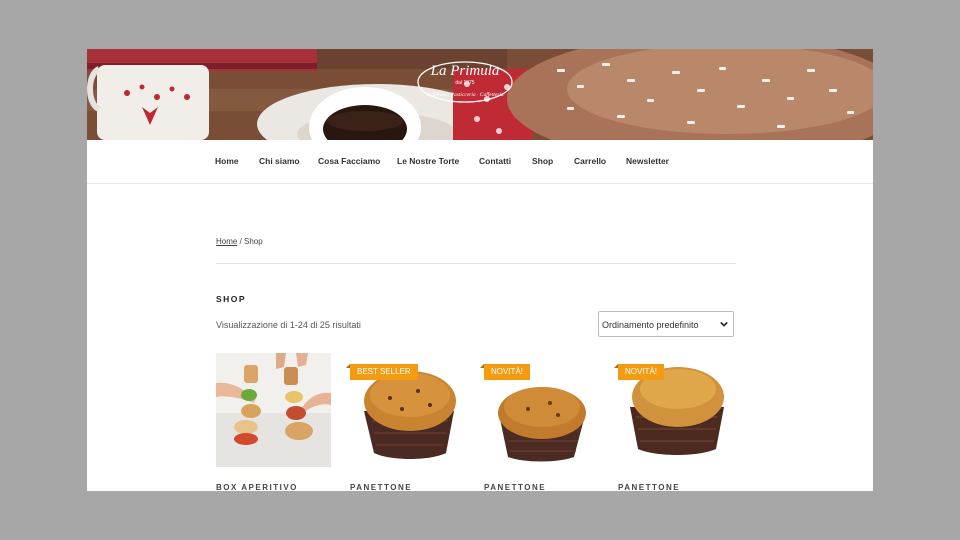 The image size is (960, 540). What do you see at coordinates (590, 161) in the screenshot?
I see `nav-carrello: Carrello` at bounding box center [590, 161].